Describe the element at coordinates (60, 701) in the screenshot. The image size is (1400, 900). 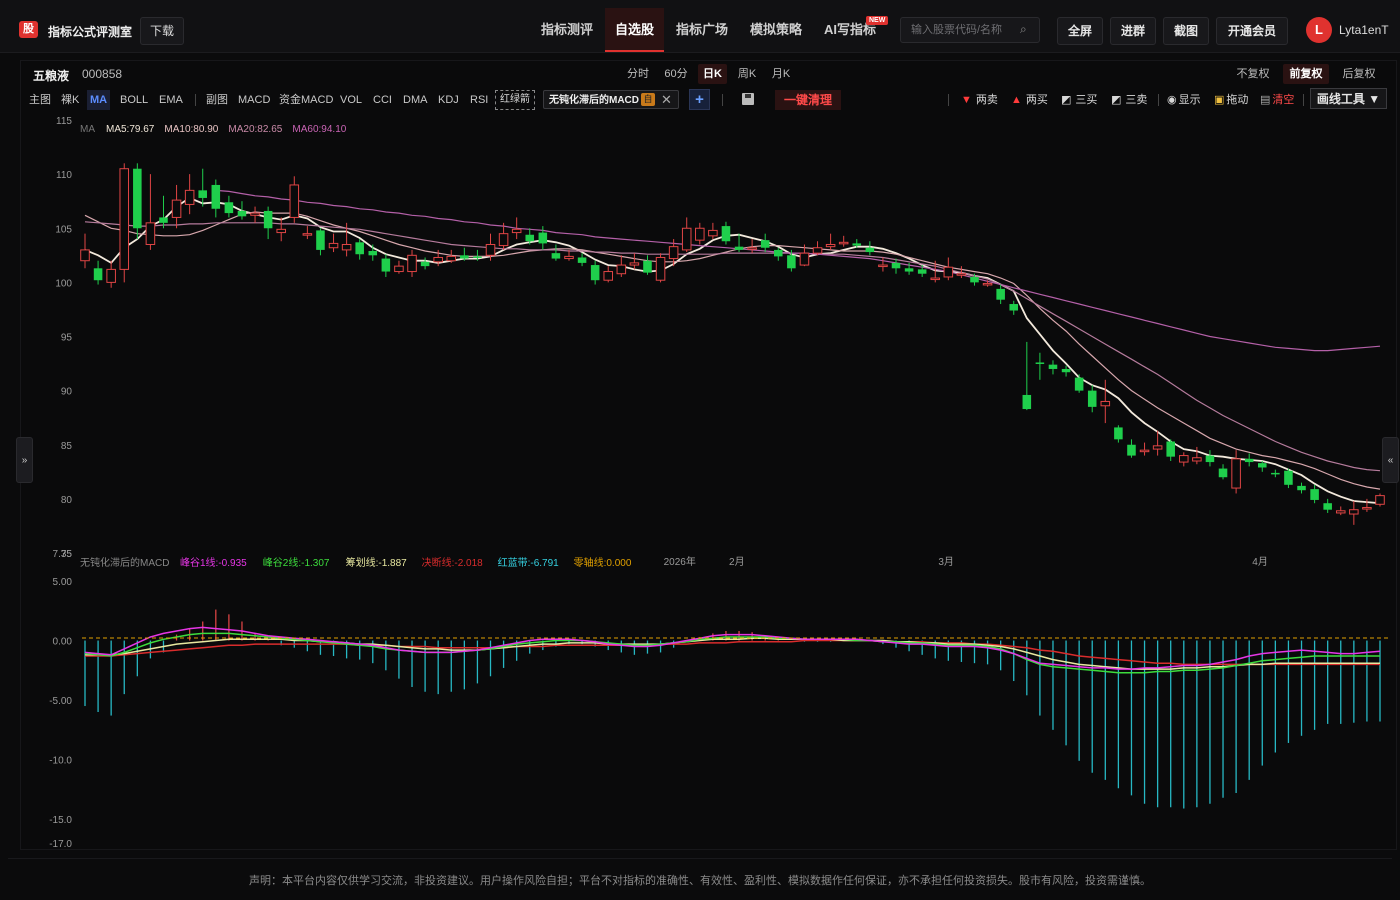
I see `macd-tick-label: -5.00` at that location.